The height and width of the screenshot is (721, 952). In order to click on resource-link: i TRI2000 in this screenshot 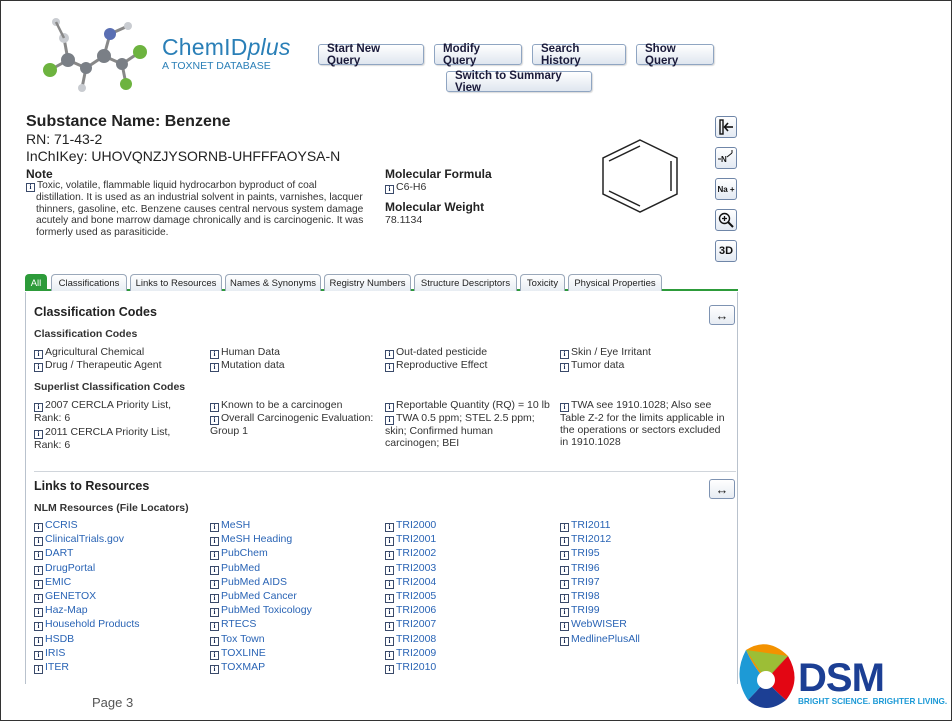, I will do `click(410, 525)`.